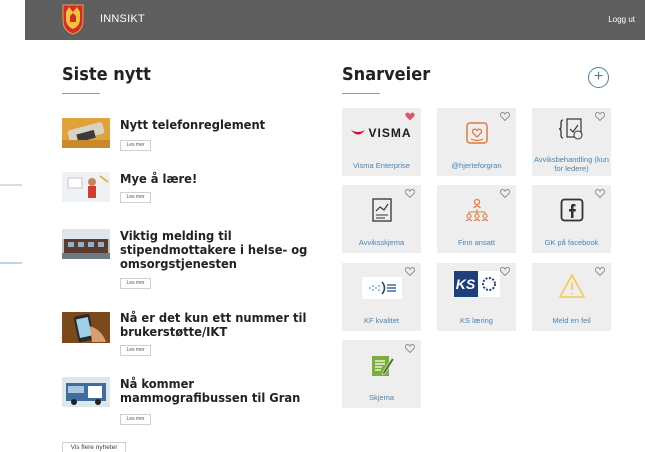 This screenshot has height=452, width=645. What do you see at coordinates (358, 132) in the screenshot?
I see `visma-swoosh-icon` at bounding box center [358, 132].